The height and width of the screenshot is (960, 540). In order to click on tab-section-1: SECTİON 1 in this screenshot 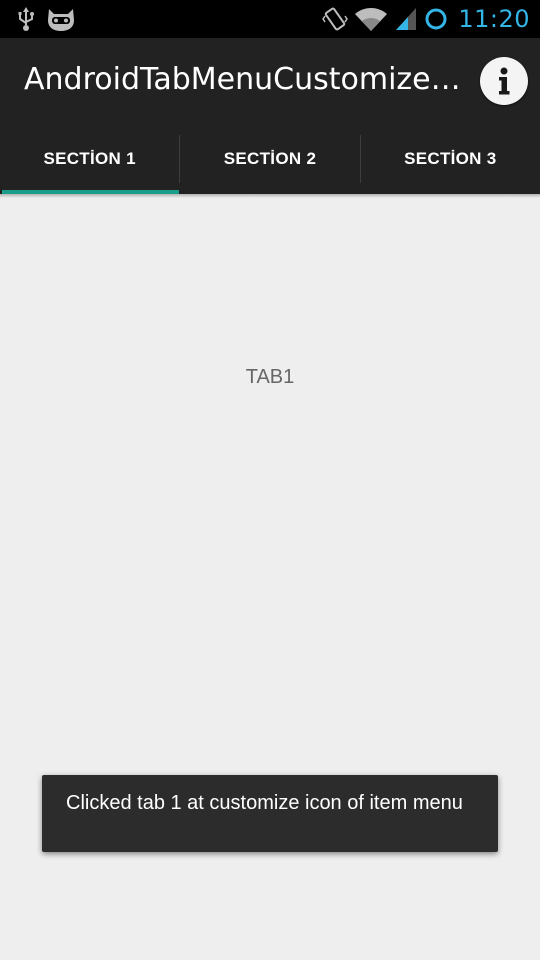, I will do `click(90, 159)`.